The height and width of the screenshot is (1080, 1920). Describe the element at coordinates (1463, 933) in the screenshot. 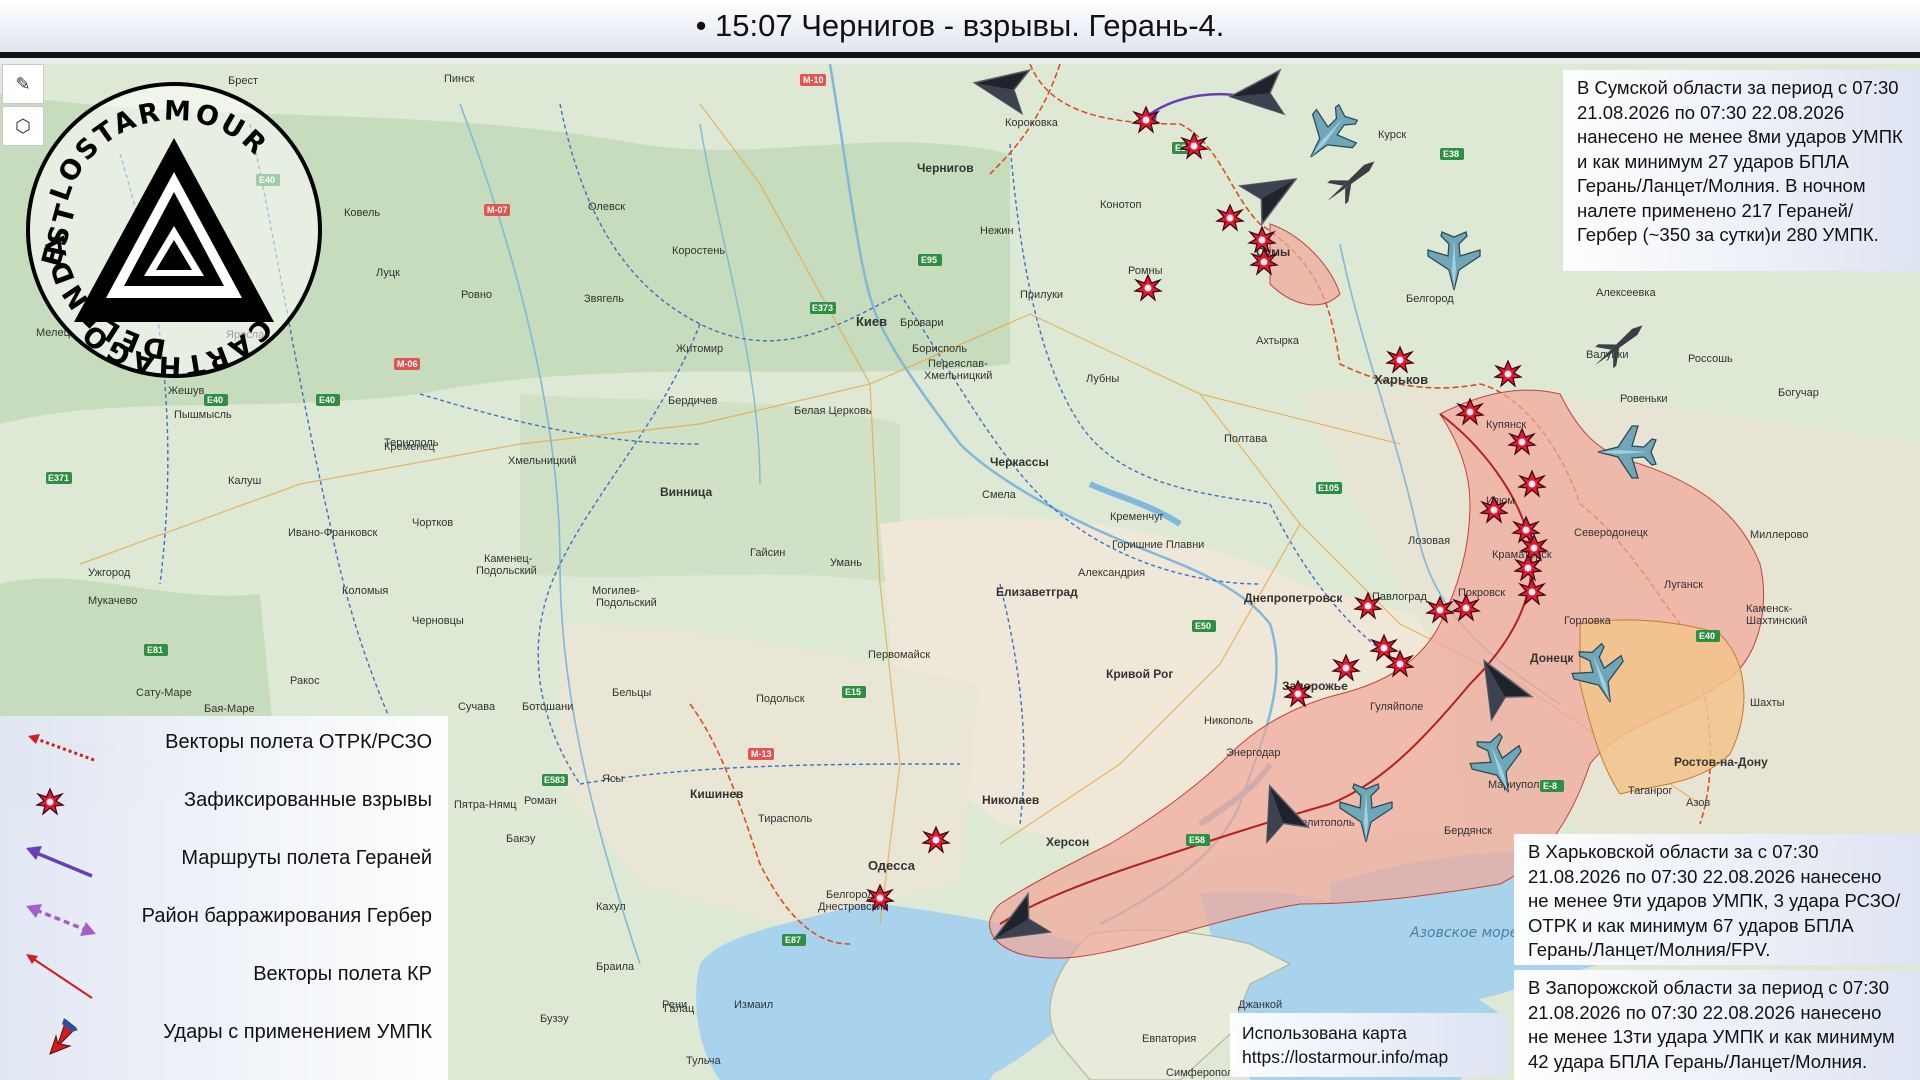

I see `sea-label: Азовское море` at that location.